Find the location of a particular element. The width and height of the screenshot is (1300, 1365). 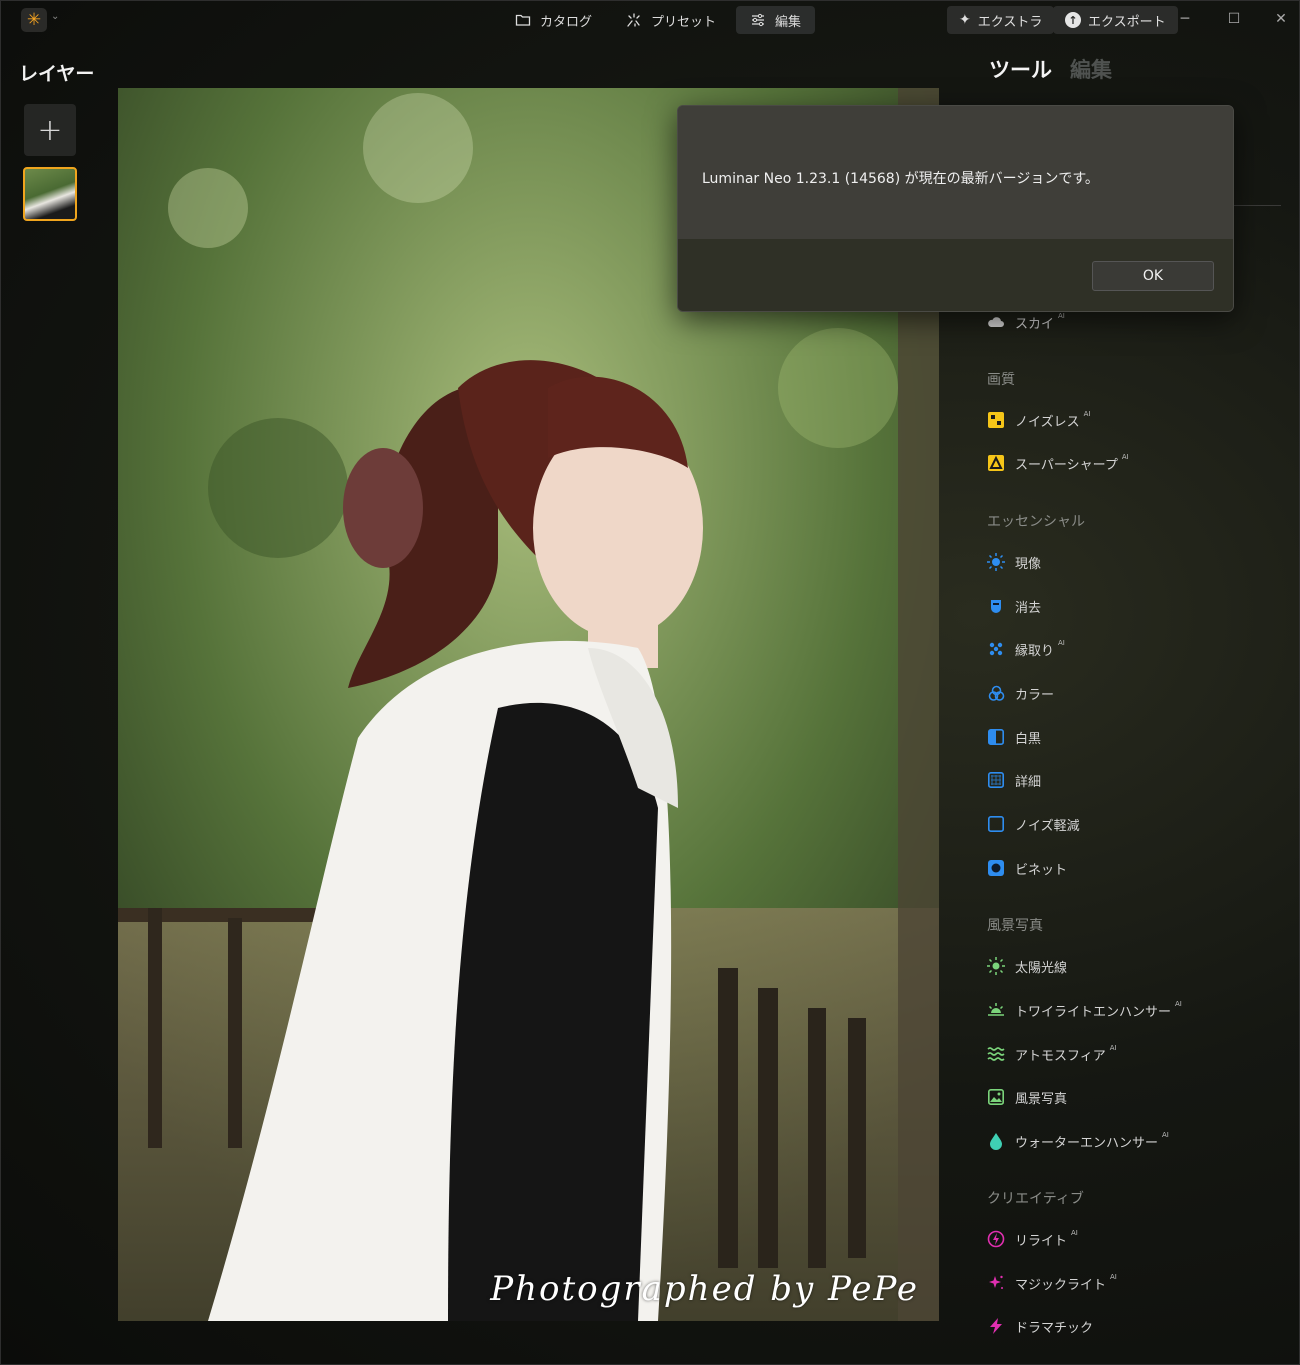

tool-edge: 縁取り AI is located at coordinates (1026, 649).